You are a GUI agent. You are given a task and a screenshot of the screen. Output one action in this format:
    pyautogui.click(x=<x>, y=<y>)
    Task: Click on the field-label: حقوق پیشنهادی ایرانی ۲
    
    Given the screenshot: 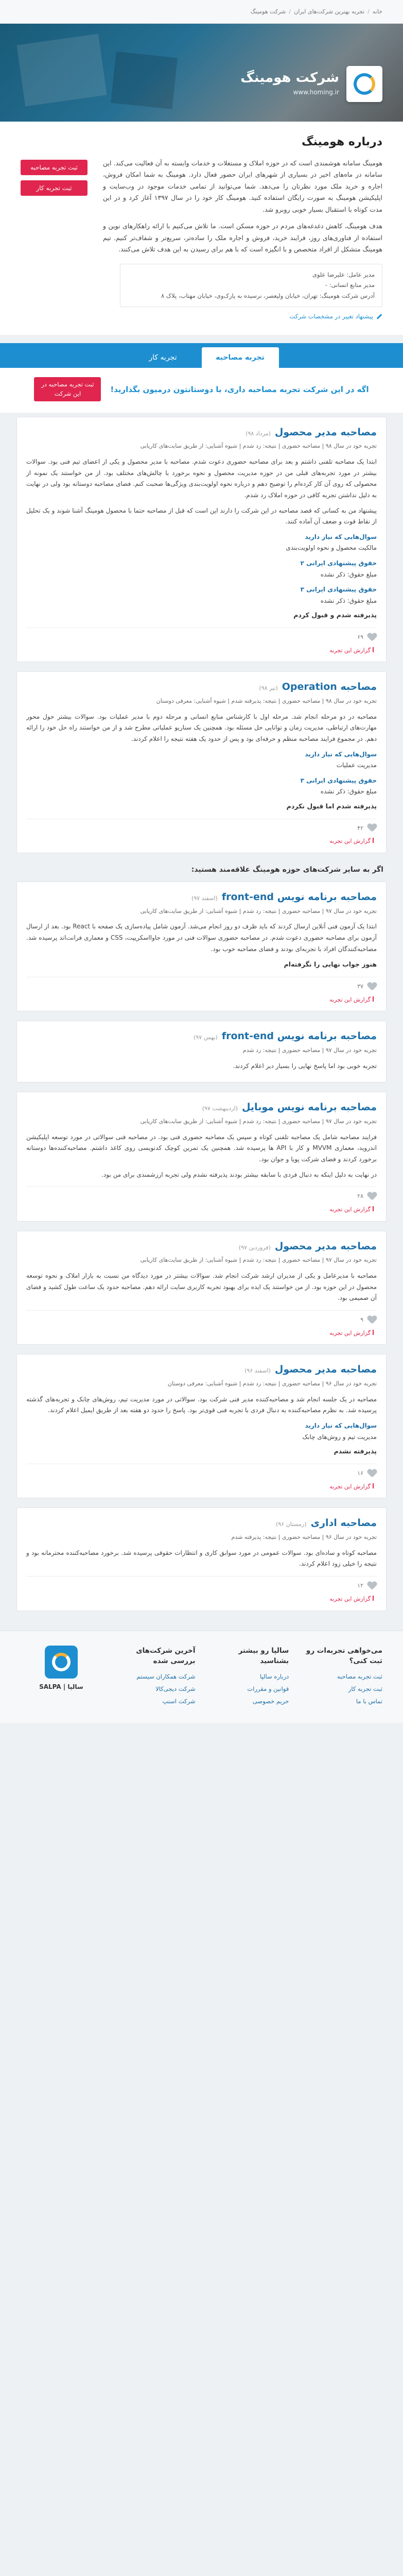 What is the action you would take?
    pyautogui.click(x=338, y=563)
    